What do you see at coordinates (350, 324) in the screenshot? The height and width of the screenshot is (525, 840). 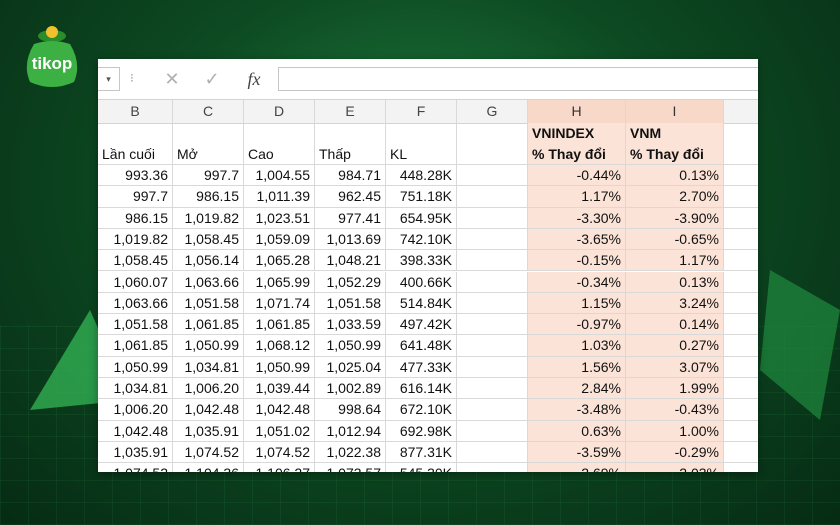 I see `cell-e: 1,033.59` at bounding box center [350, 324].